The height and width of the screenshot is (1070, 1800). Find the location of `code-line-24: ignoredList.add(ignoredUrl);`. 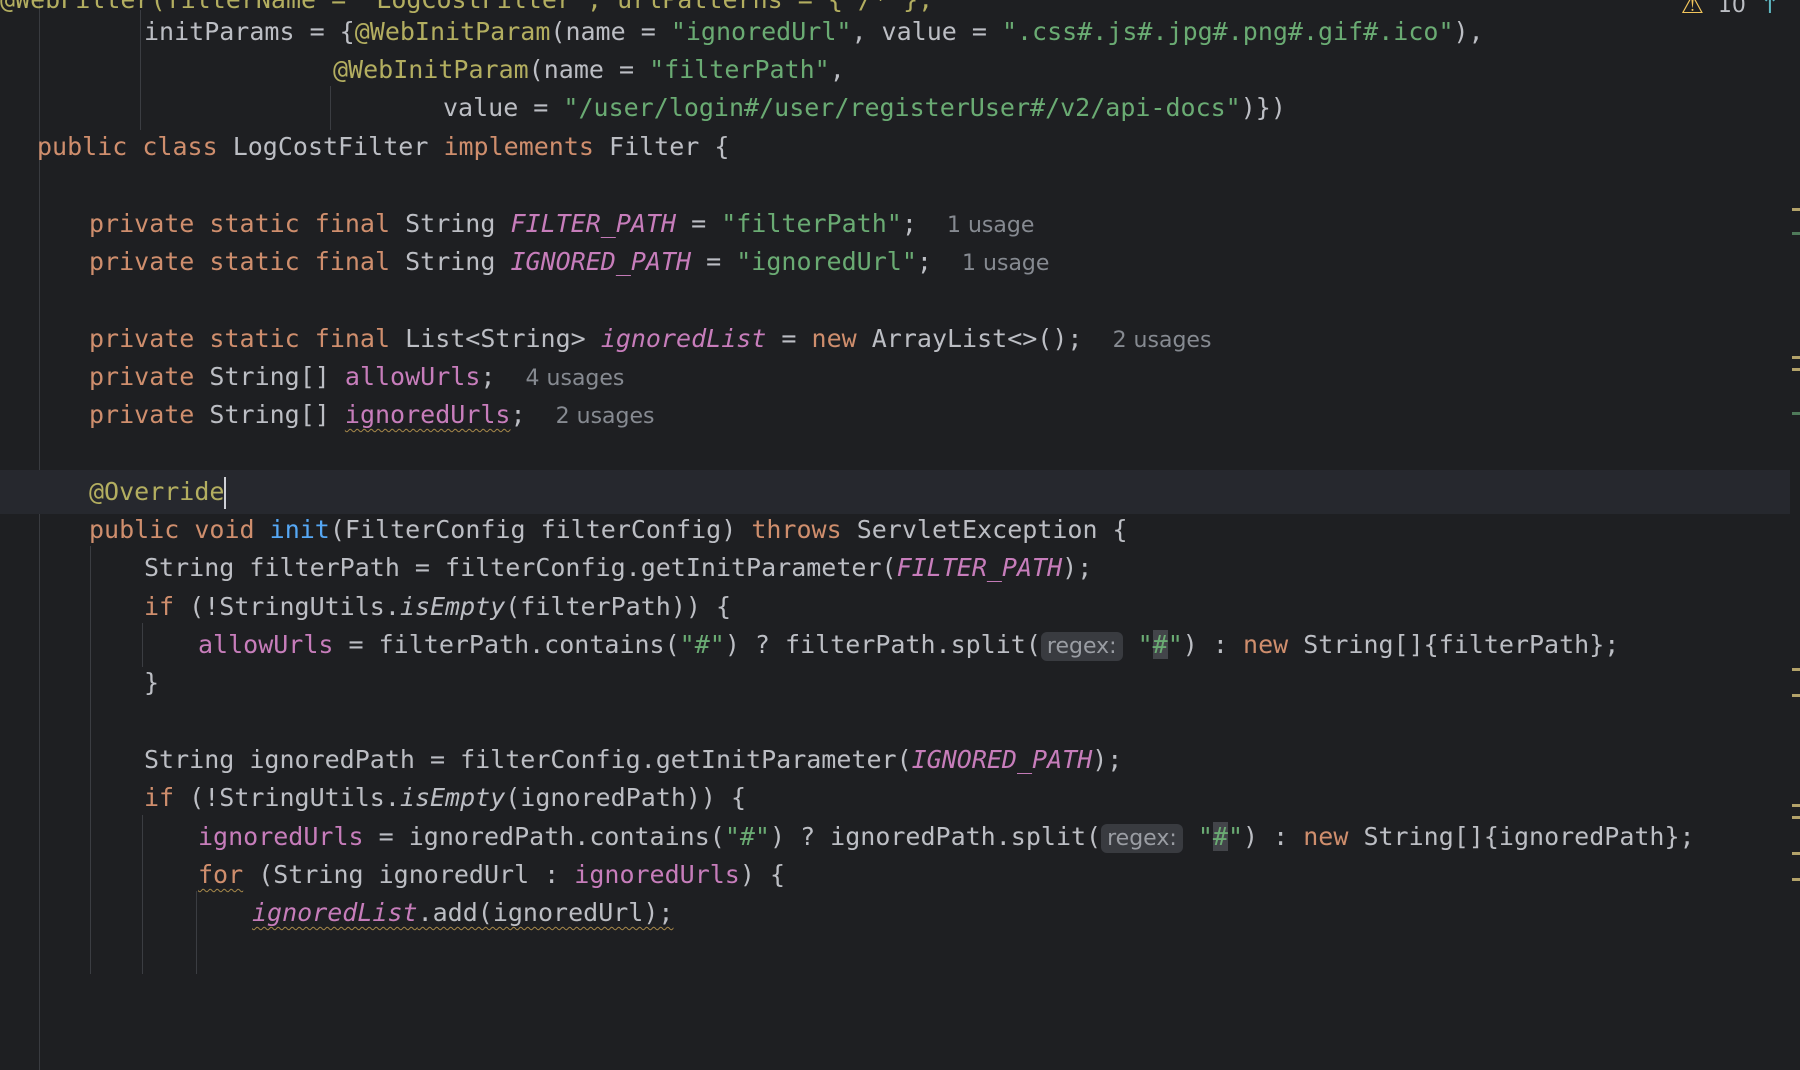

code-line-24: ignoredList.add(ignoredUrl); is located at coordinates (895, 913).